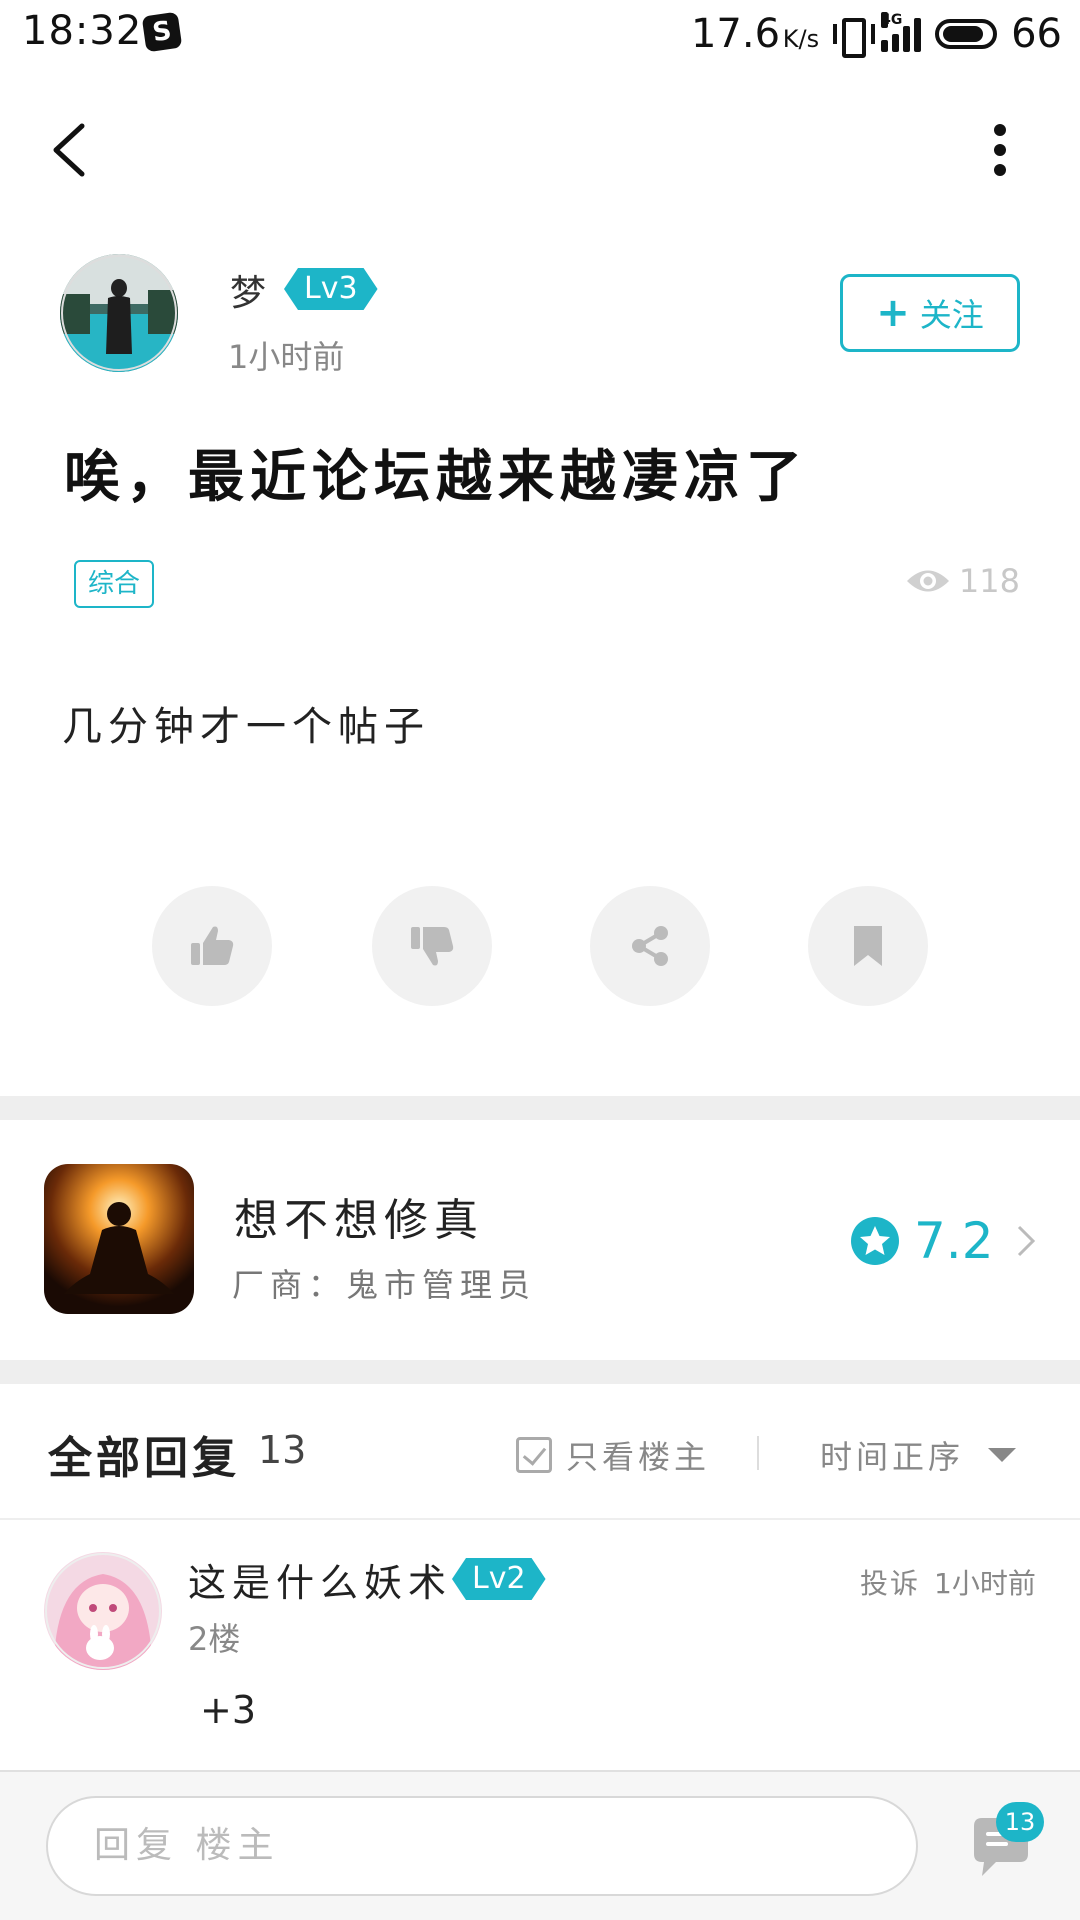 The width and height of the screenshot is (1080, 1920). I want to click on follow-button: + 关注, so click(930, 313).